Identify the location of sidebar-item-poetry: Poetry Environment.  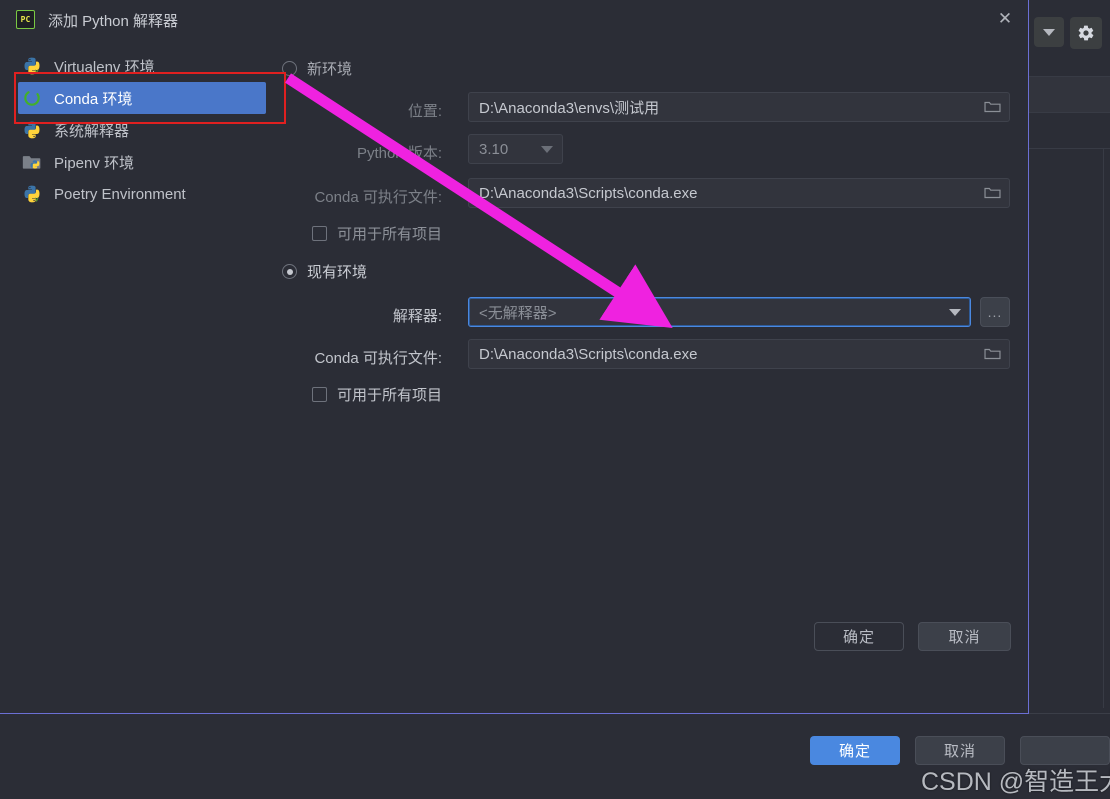
(135, 194).